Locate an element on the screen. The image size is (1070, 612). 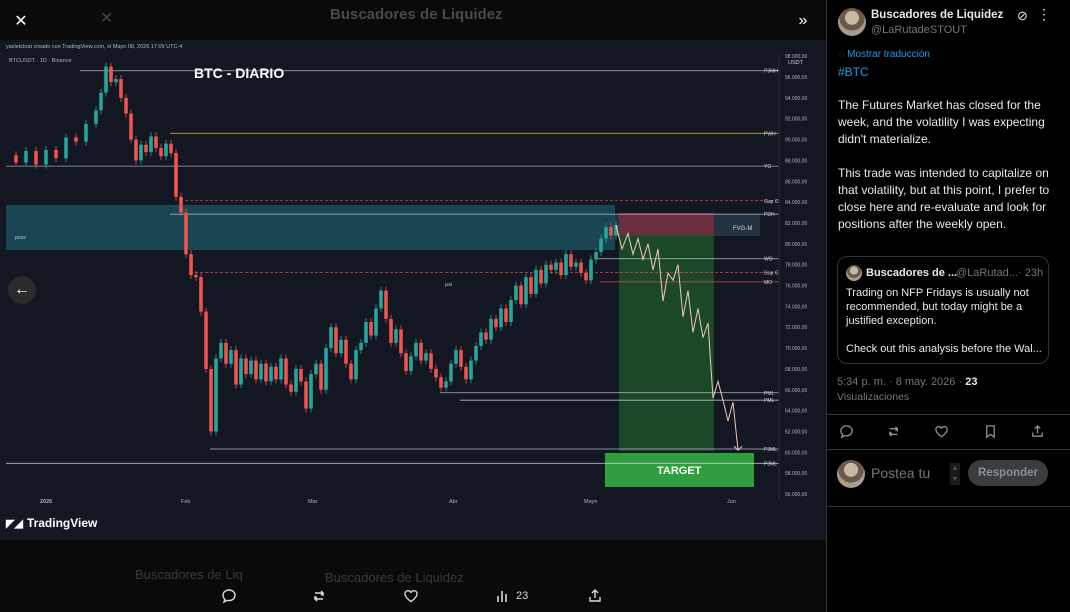
quote-avatar is located at coordinates (854, 273).